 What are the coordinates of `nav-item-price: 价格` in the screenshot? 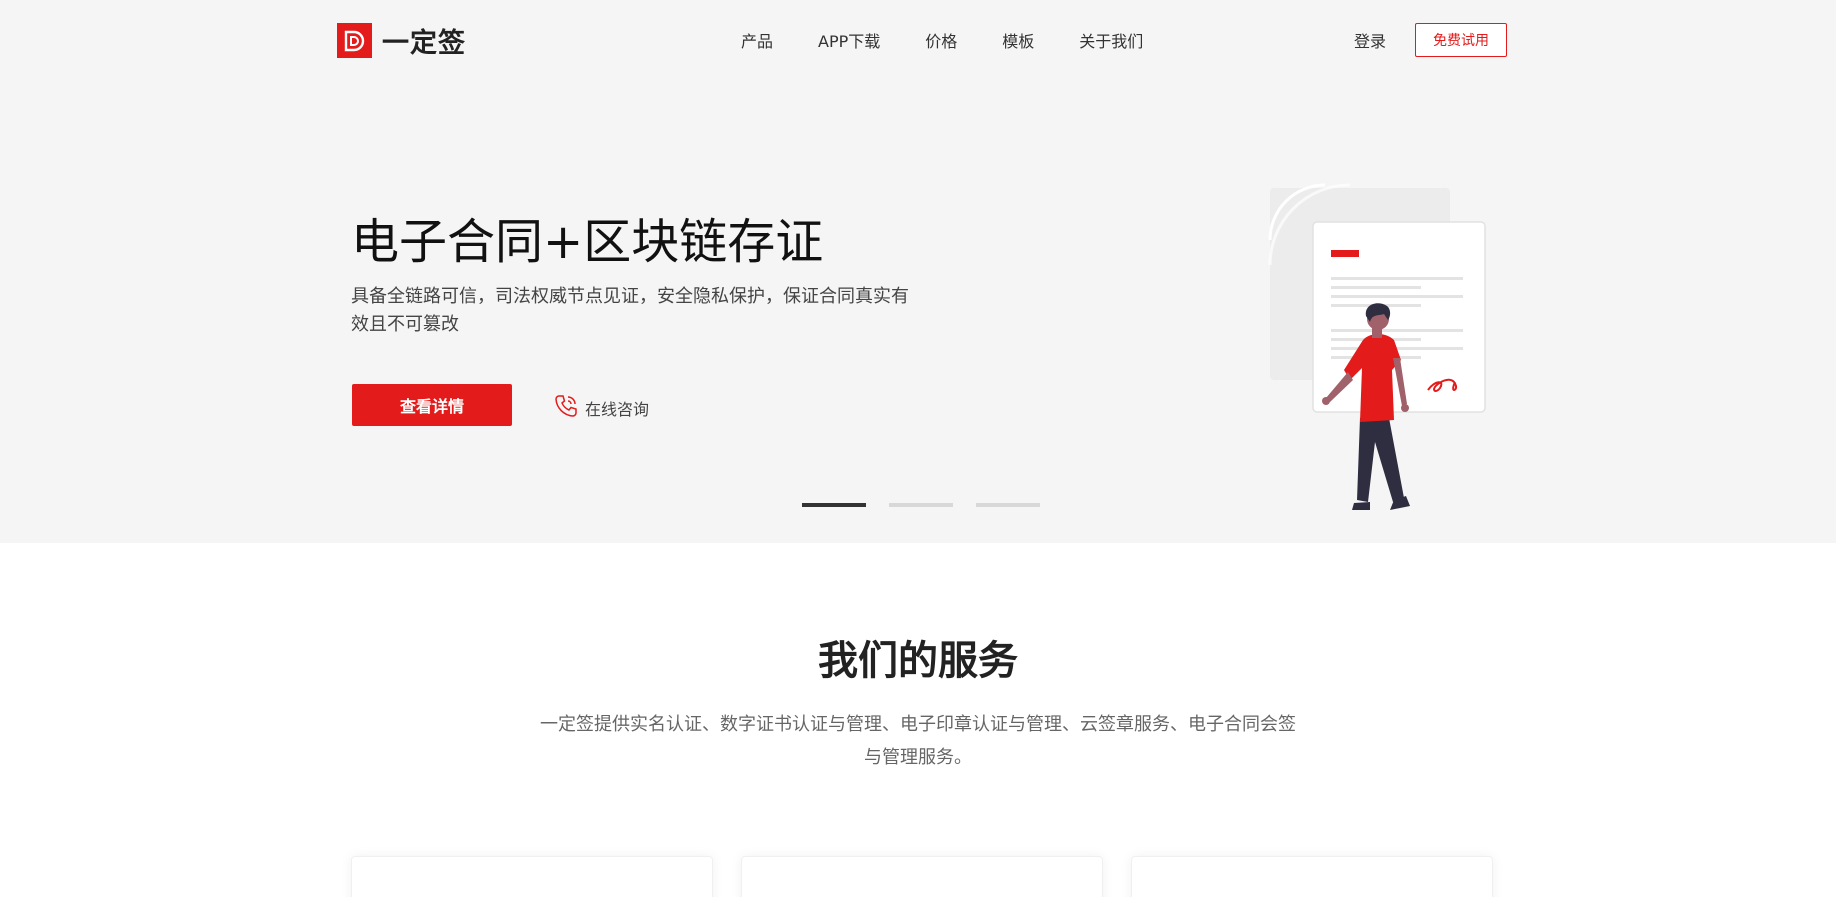 It's located at (941, 40).